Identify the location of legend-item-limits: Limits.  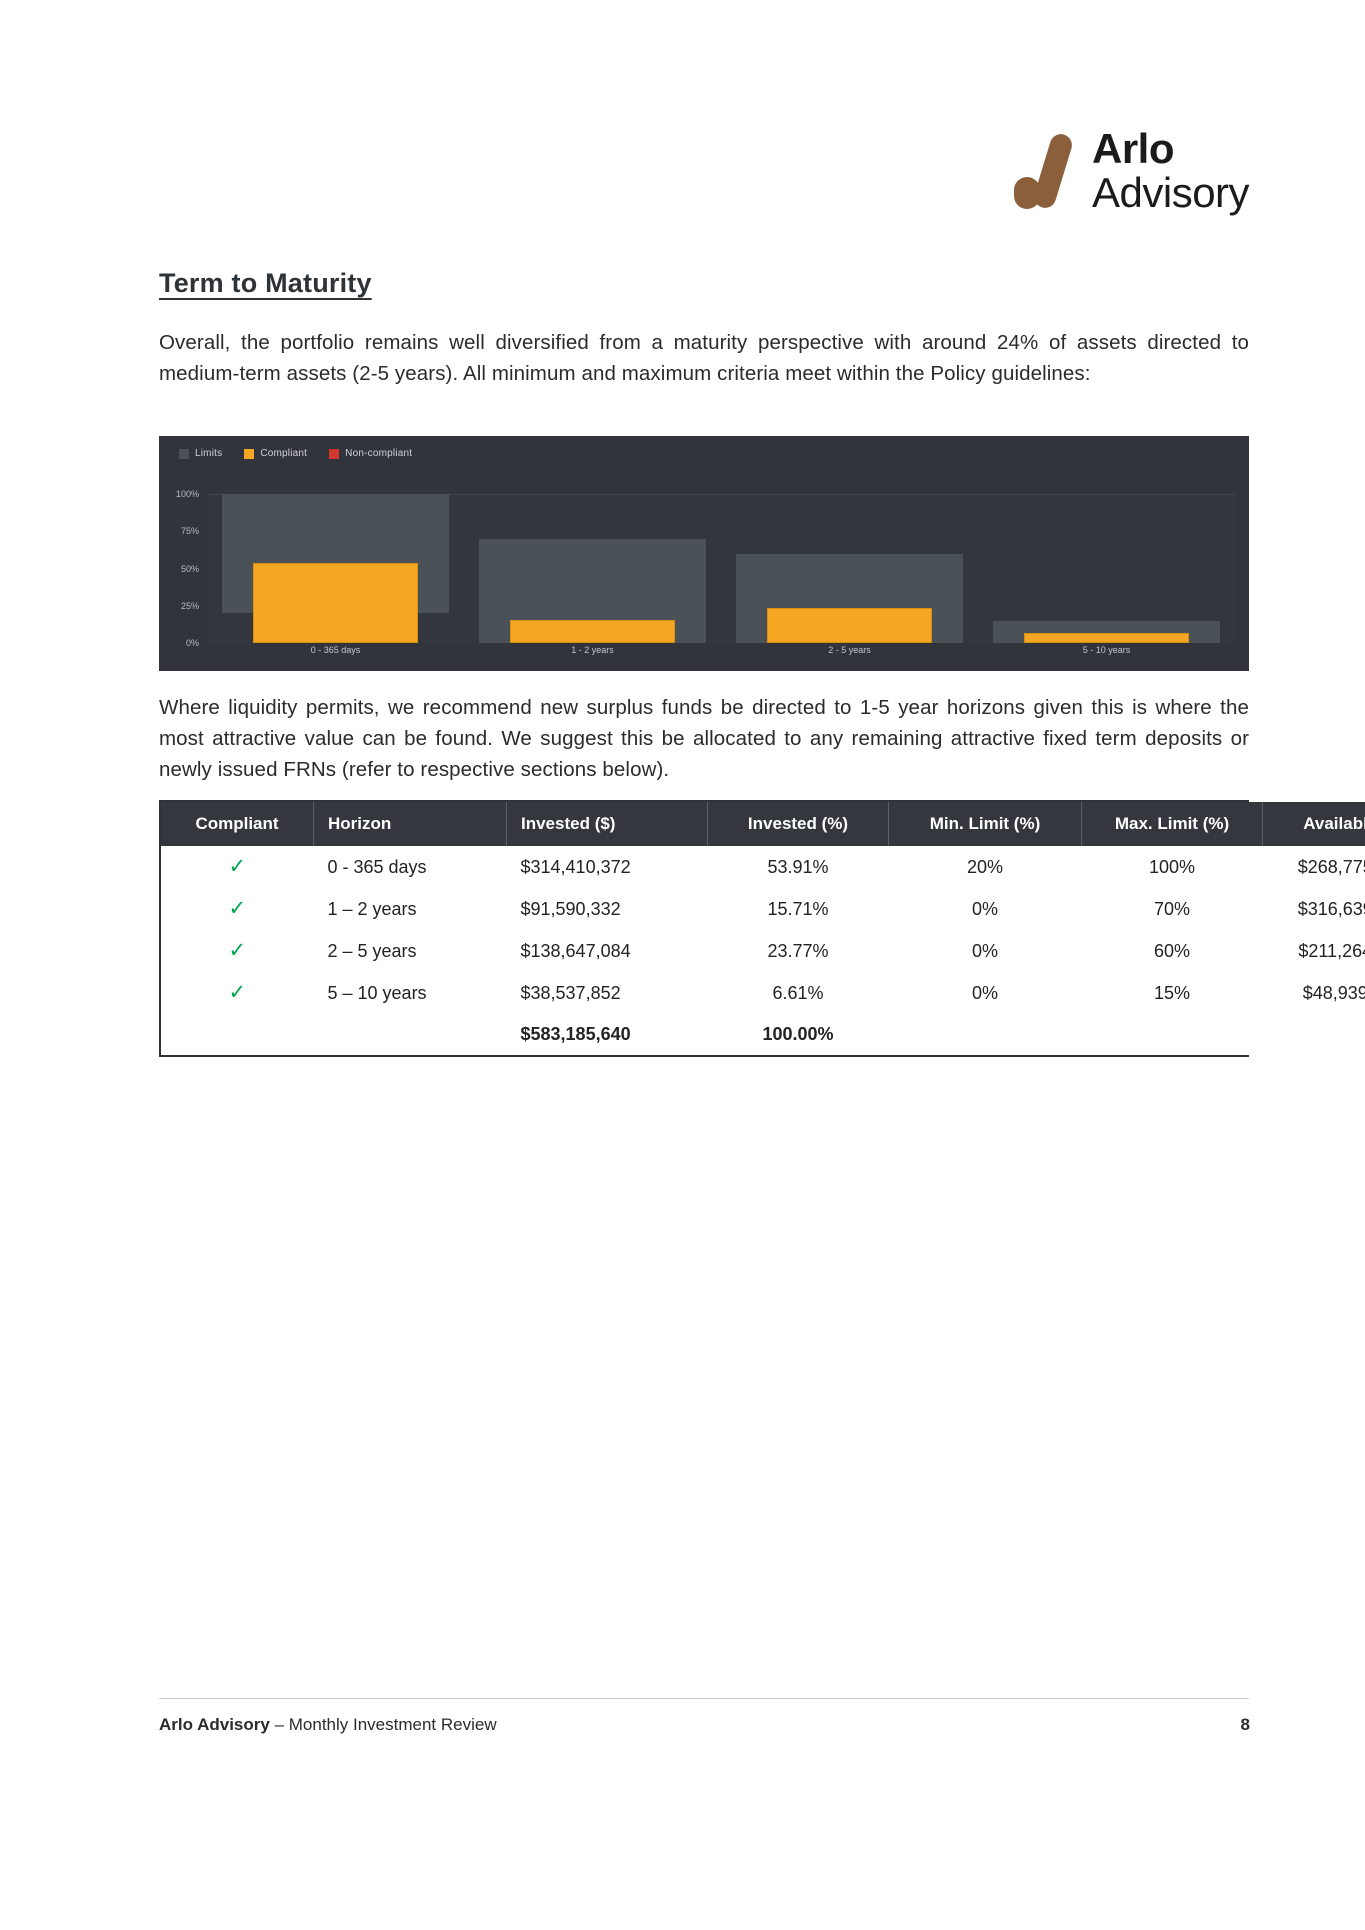
(200, 453).